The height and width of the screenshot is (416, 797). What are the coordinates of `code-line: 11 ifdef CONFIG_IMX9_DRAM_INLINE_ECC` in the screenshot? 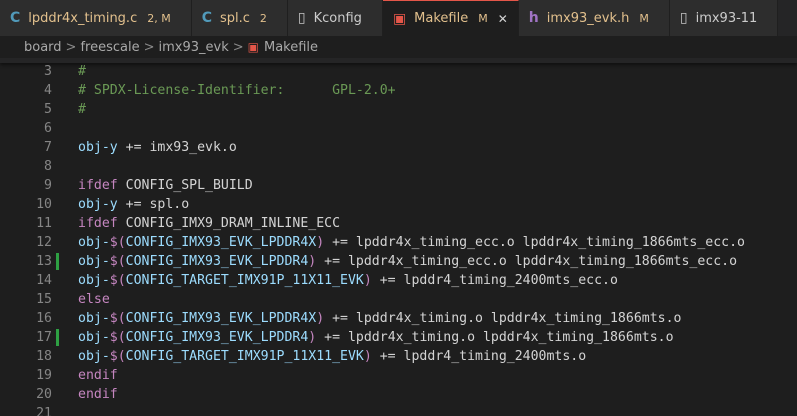 It's located at (398, 223).